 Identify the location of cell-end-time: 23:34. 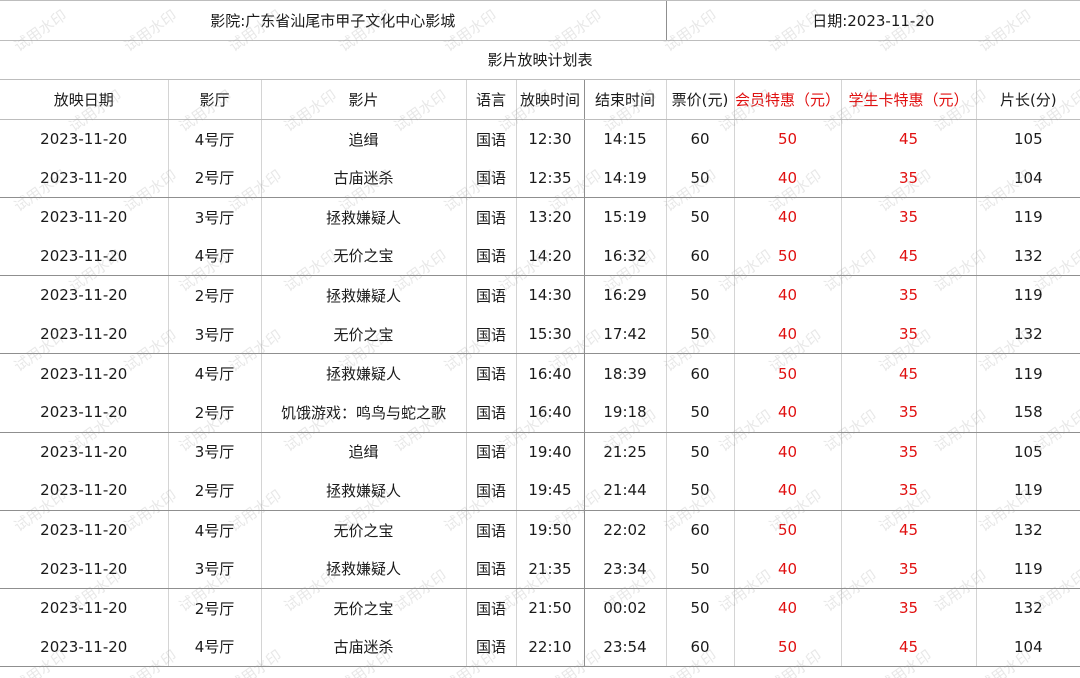
(625, 569).